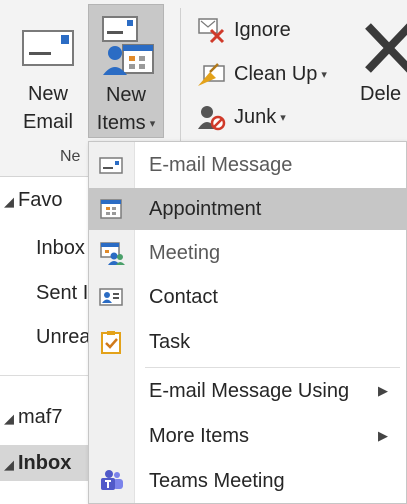 The height and width of the screenshot is (504, 407). I want to click on nav-item-inbox: Inbox, so click(45, 248).